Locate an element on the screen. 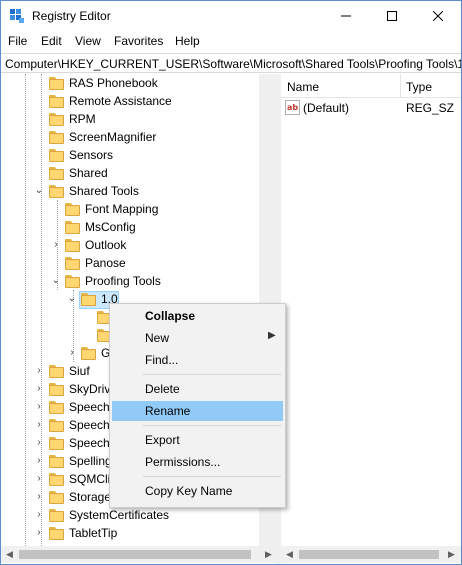  value-type: REG_SZ is located at coordinates (430, 108).